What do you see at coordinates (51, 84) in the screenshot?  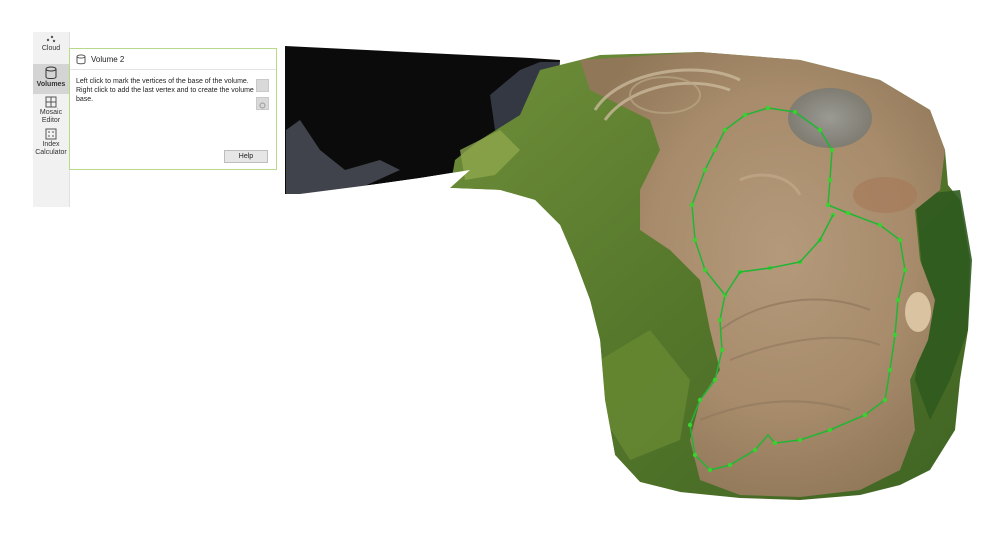 I see `tool-label: Volumes` at bounding box center [51, 84].